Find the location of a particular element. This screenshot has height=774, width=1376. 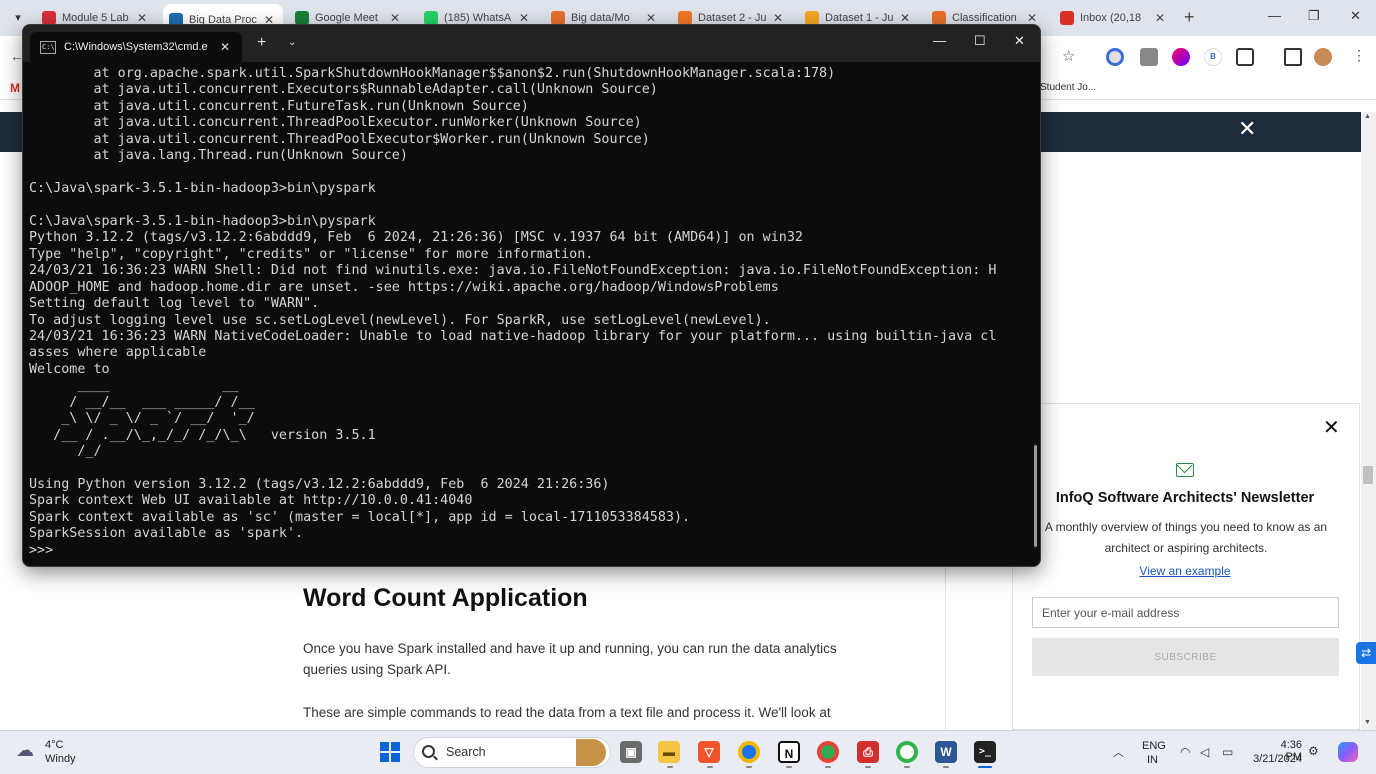

terminal-maximize-button: ☐ is located at coordinates (980, 41).